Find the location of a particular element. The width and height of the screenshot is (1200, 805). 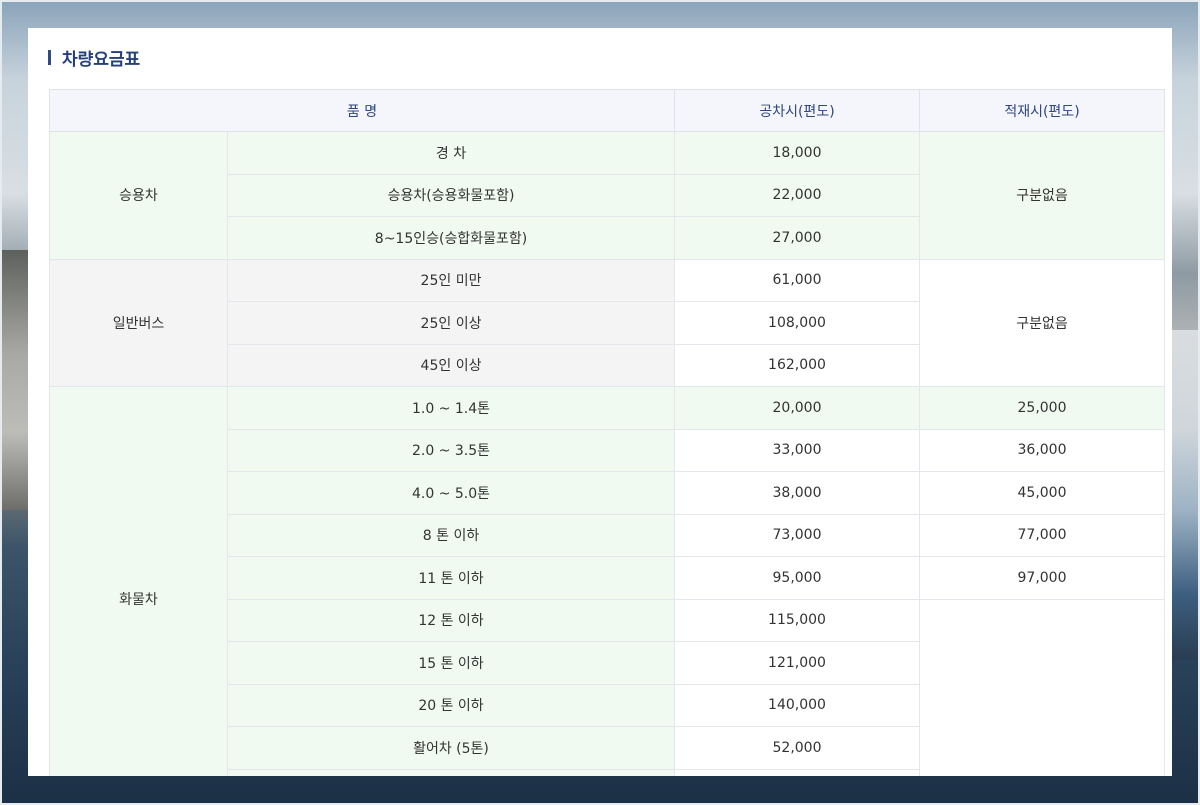

empty-fare-cell: 95,000 is located at coordinates (797, 578).